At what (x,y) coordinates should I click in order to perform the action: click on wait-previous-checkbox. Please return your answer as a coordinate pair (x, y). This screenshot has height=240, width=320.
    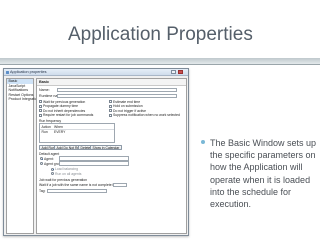
    Looking at the image, I should click on (40, 101).